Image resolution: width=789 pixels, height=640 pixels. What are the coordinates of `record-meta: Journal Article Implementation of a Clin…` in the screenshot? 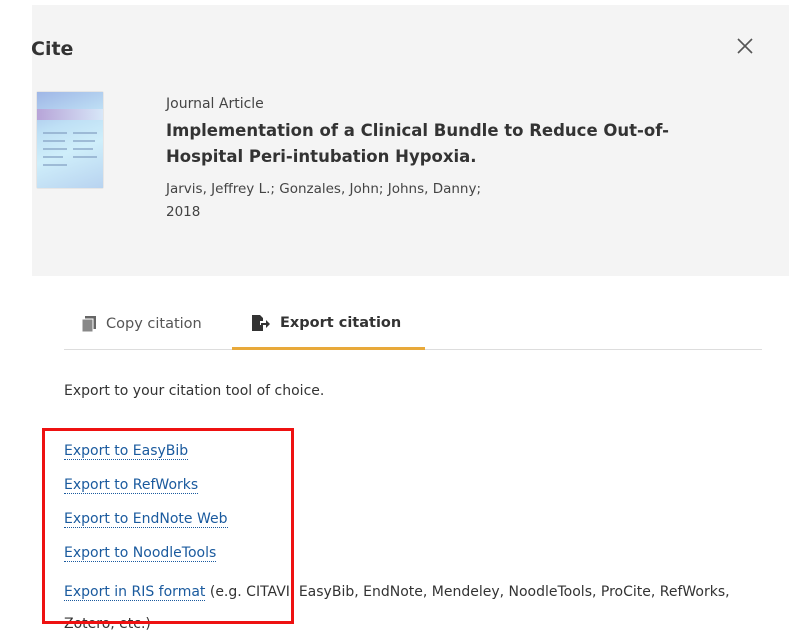 It's located at (426, 158).